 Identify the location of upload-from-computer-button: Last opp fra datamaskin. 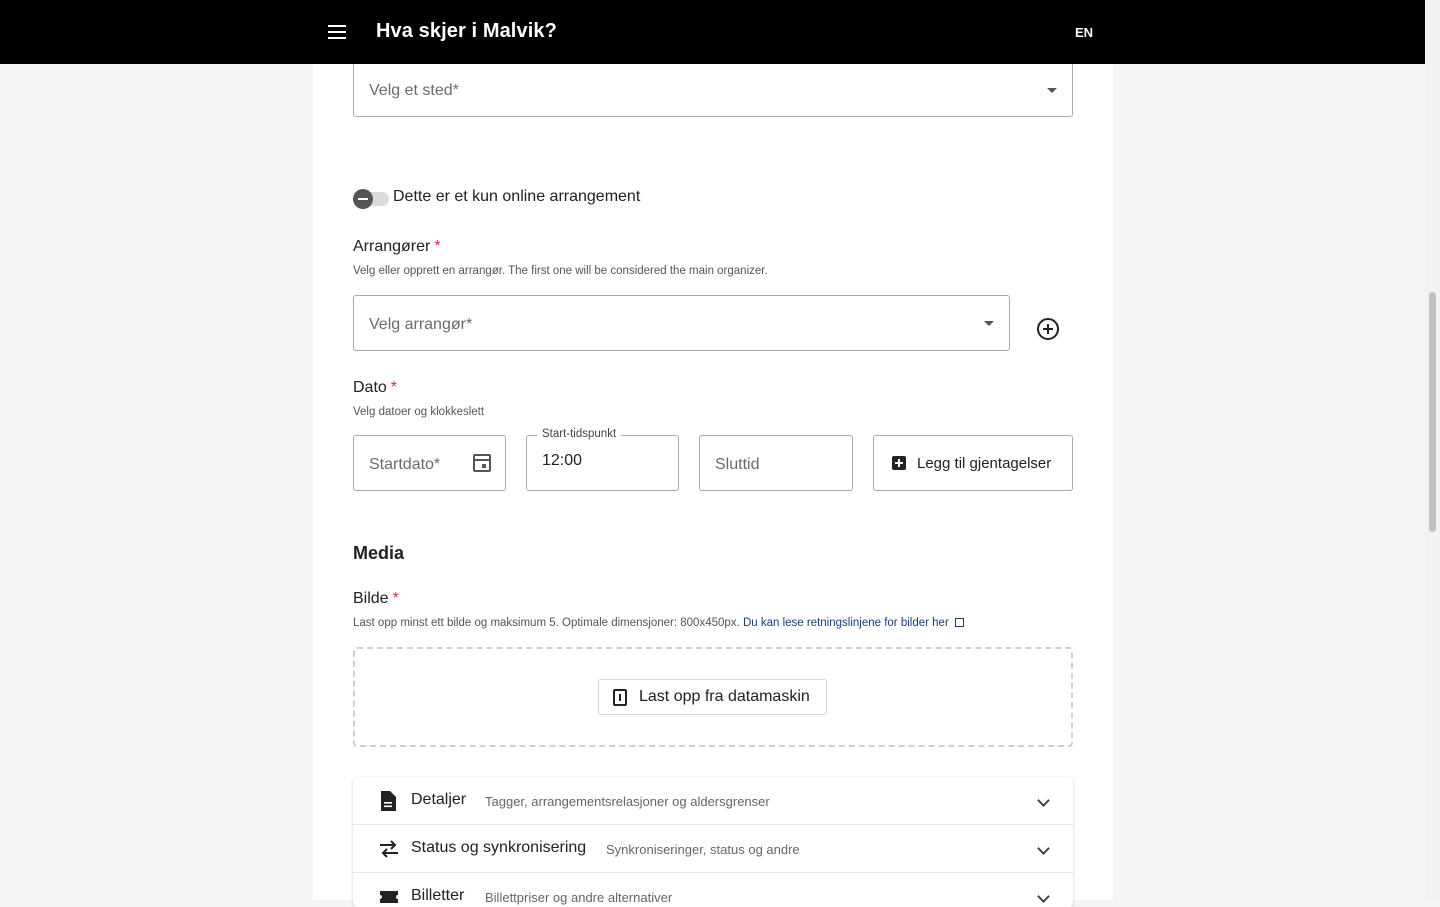
(712, 697).